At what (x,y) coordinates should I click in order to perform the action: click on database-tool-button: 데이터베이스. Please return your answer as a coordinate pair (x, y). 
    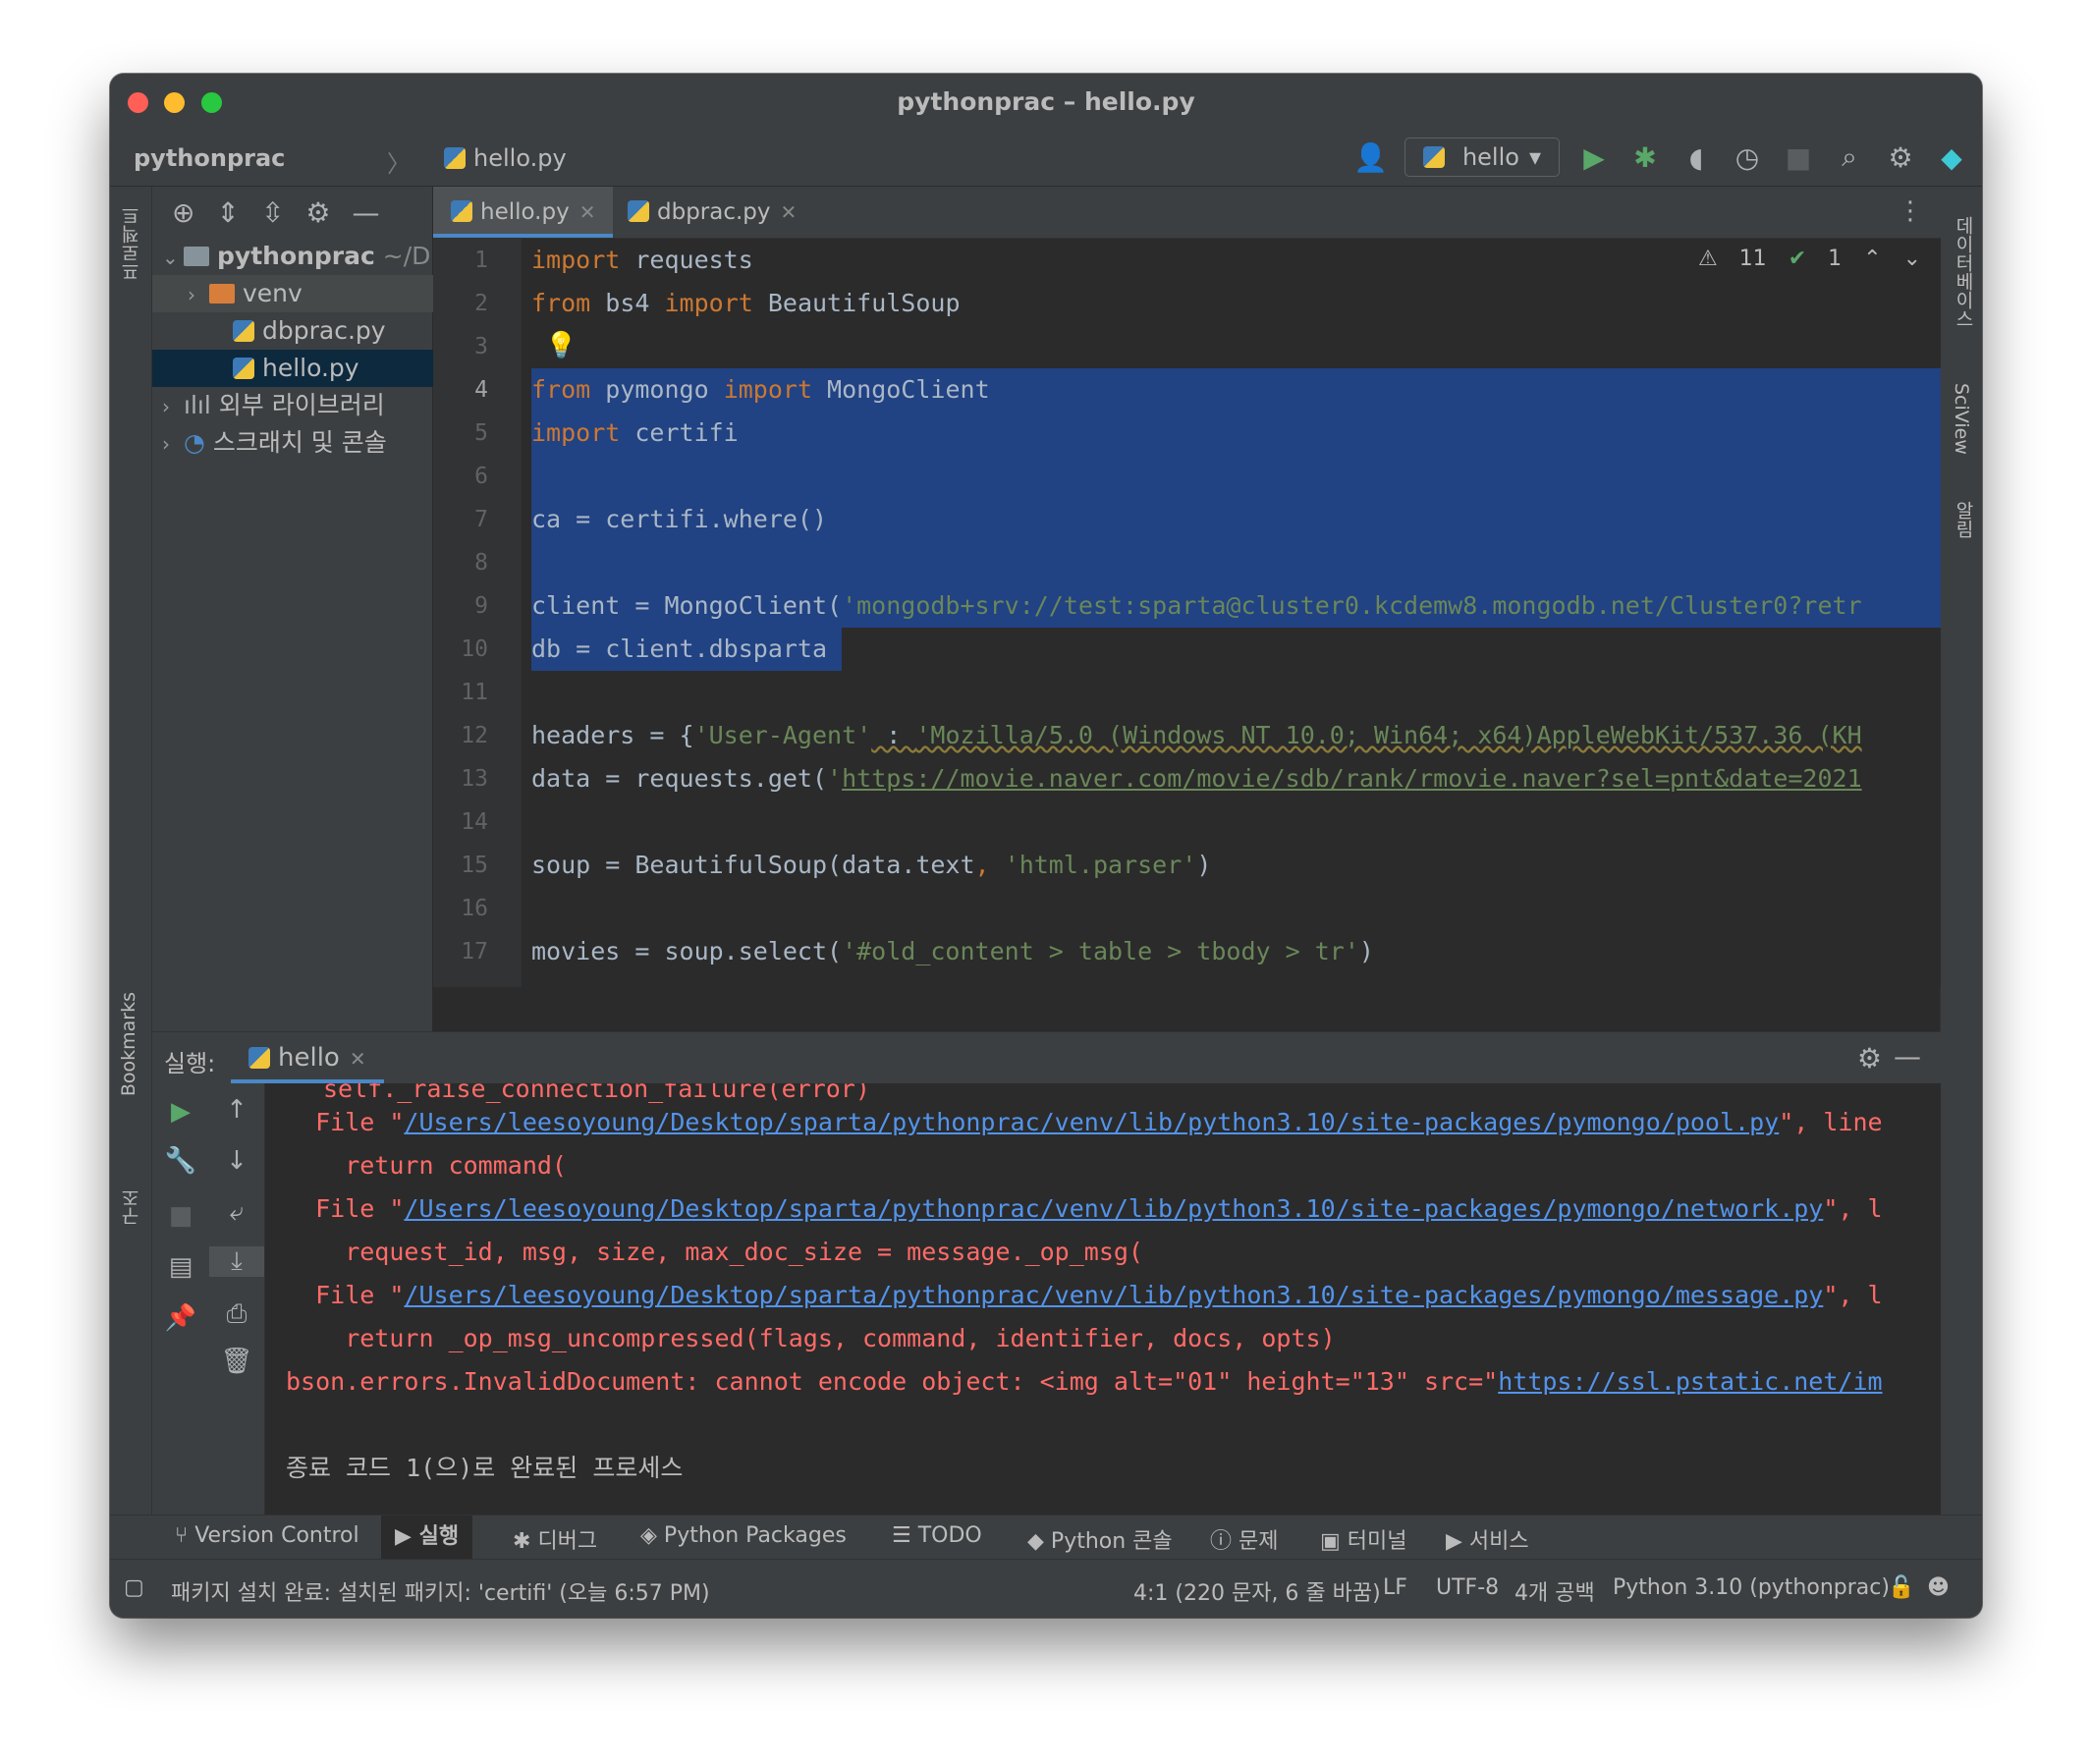
    Looking at the image, I should click on (1964, 272).